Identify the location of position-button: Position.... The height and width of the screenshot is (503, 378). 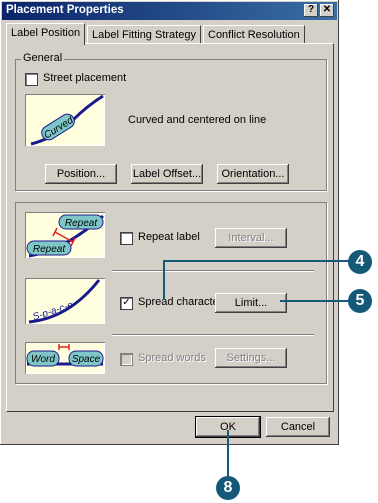
(81, 174).